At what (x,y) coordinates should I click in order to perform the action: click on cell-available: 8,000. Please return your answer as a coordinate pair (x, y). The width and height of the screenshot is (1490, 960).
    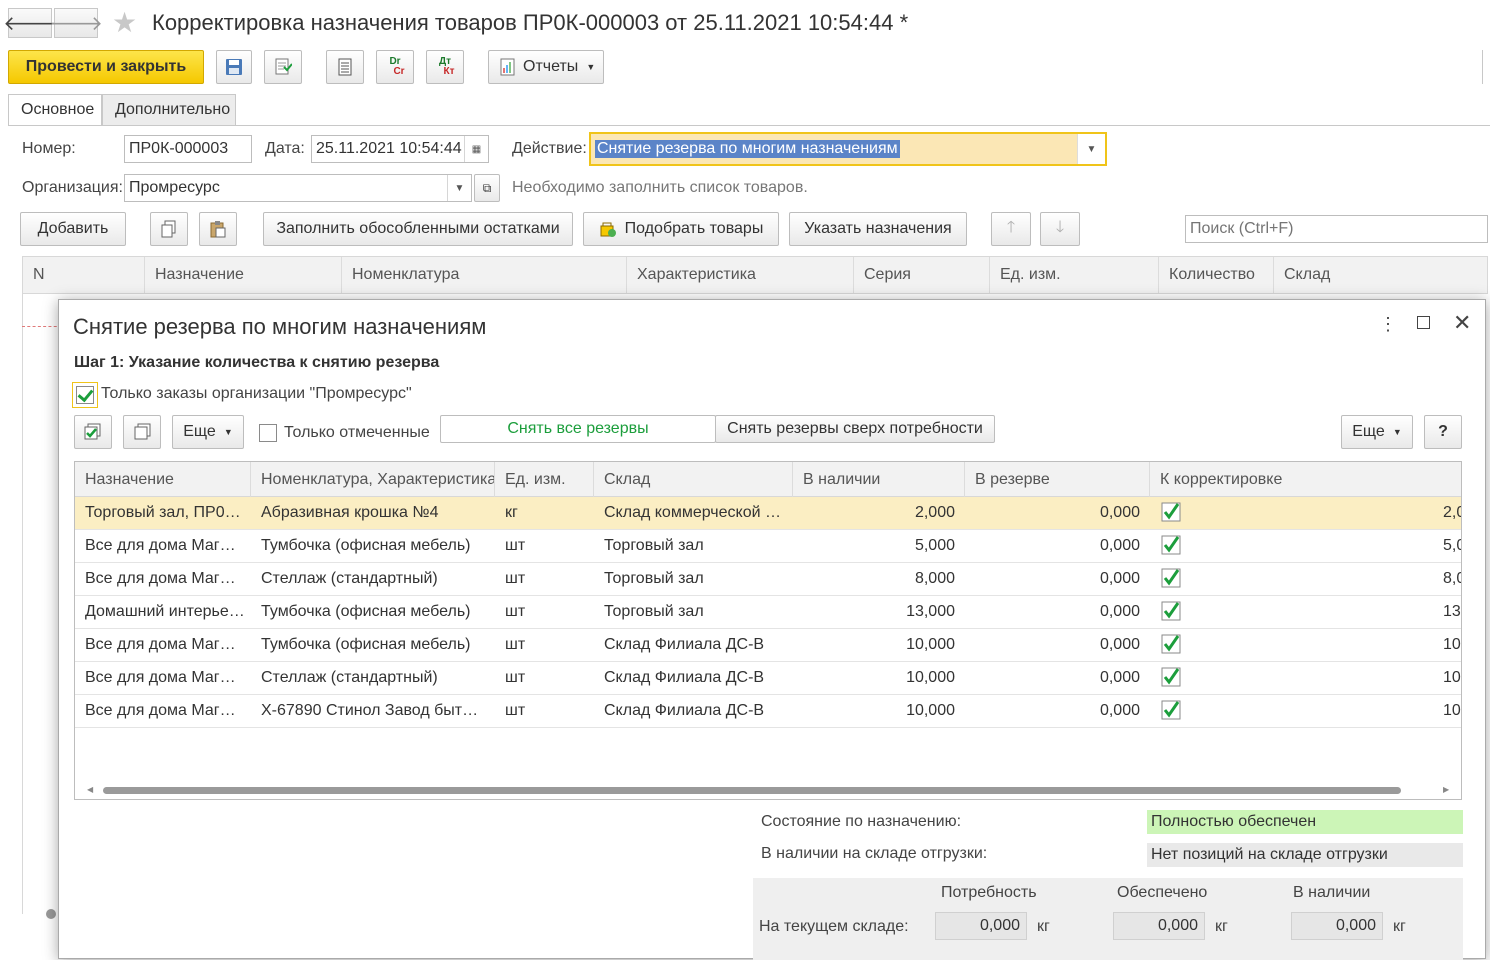
    Looking at the image, I should click on (879, 579).